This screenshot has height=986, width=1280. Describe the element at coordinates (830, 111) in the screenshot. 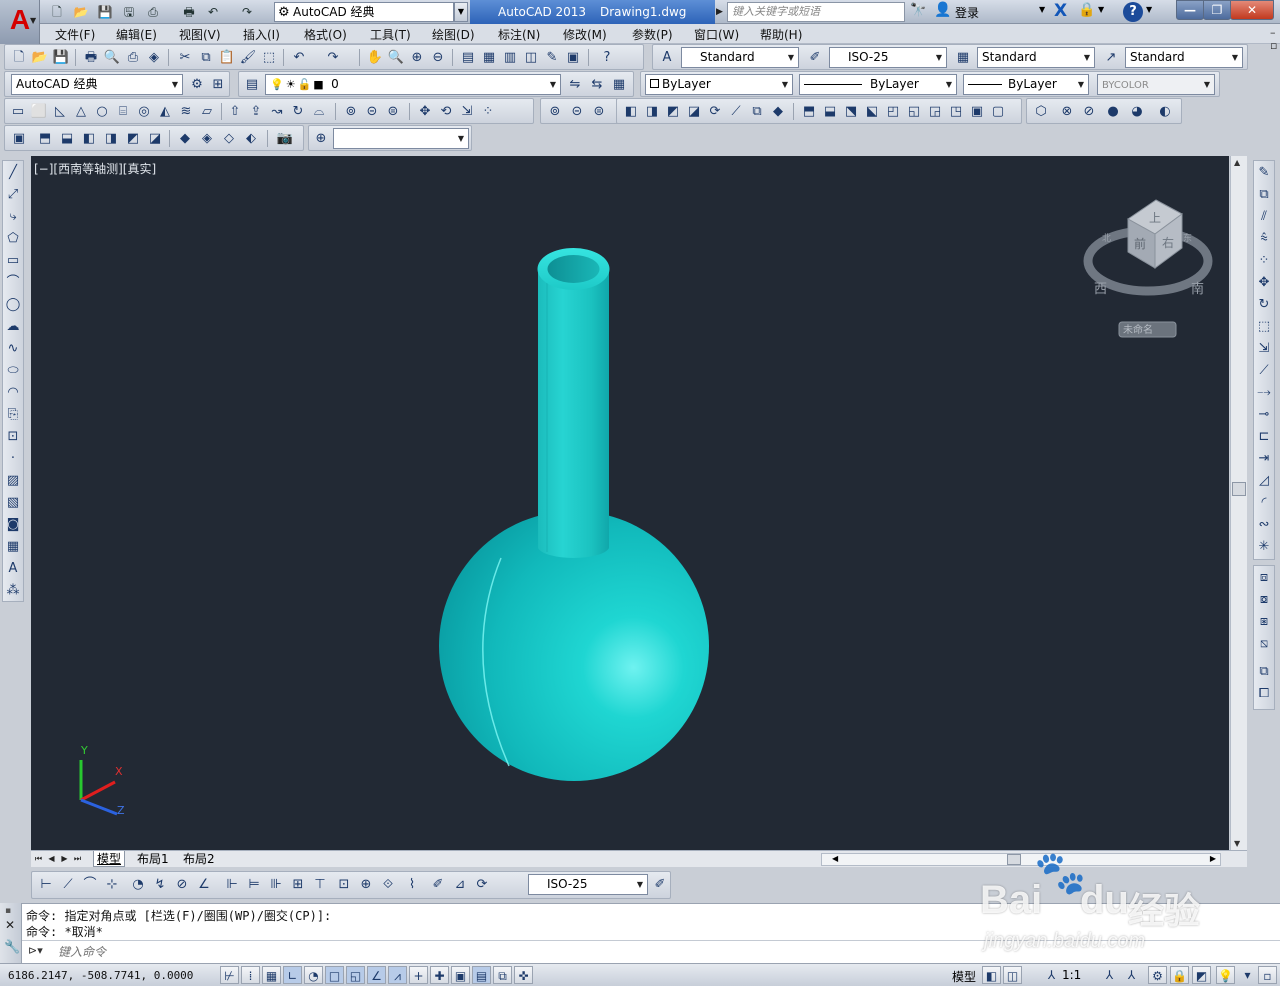

I see `color-edges-icon: ⬓` at that location.